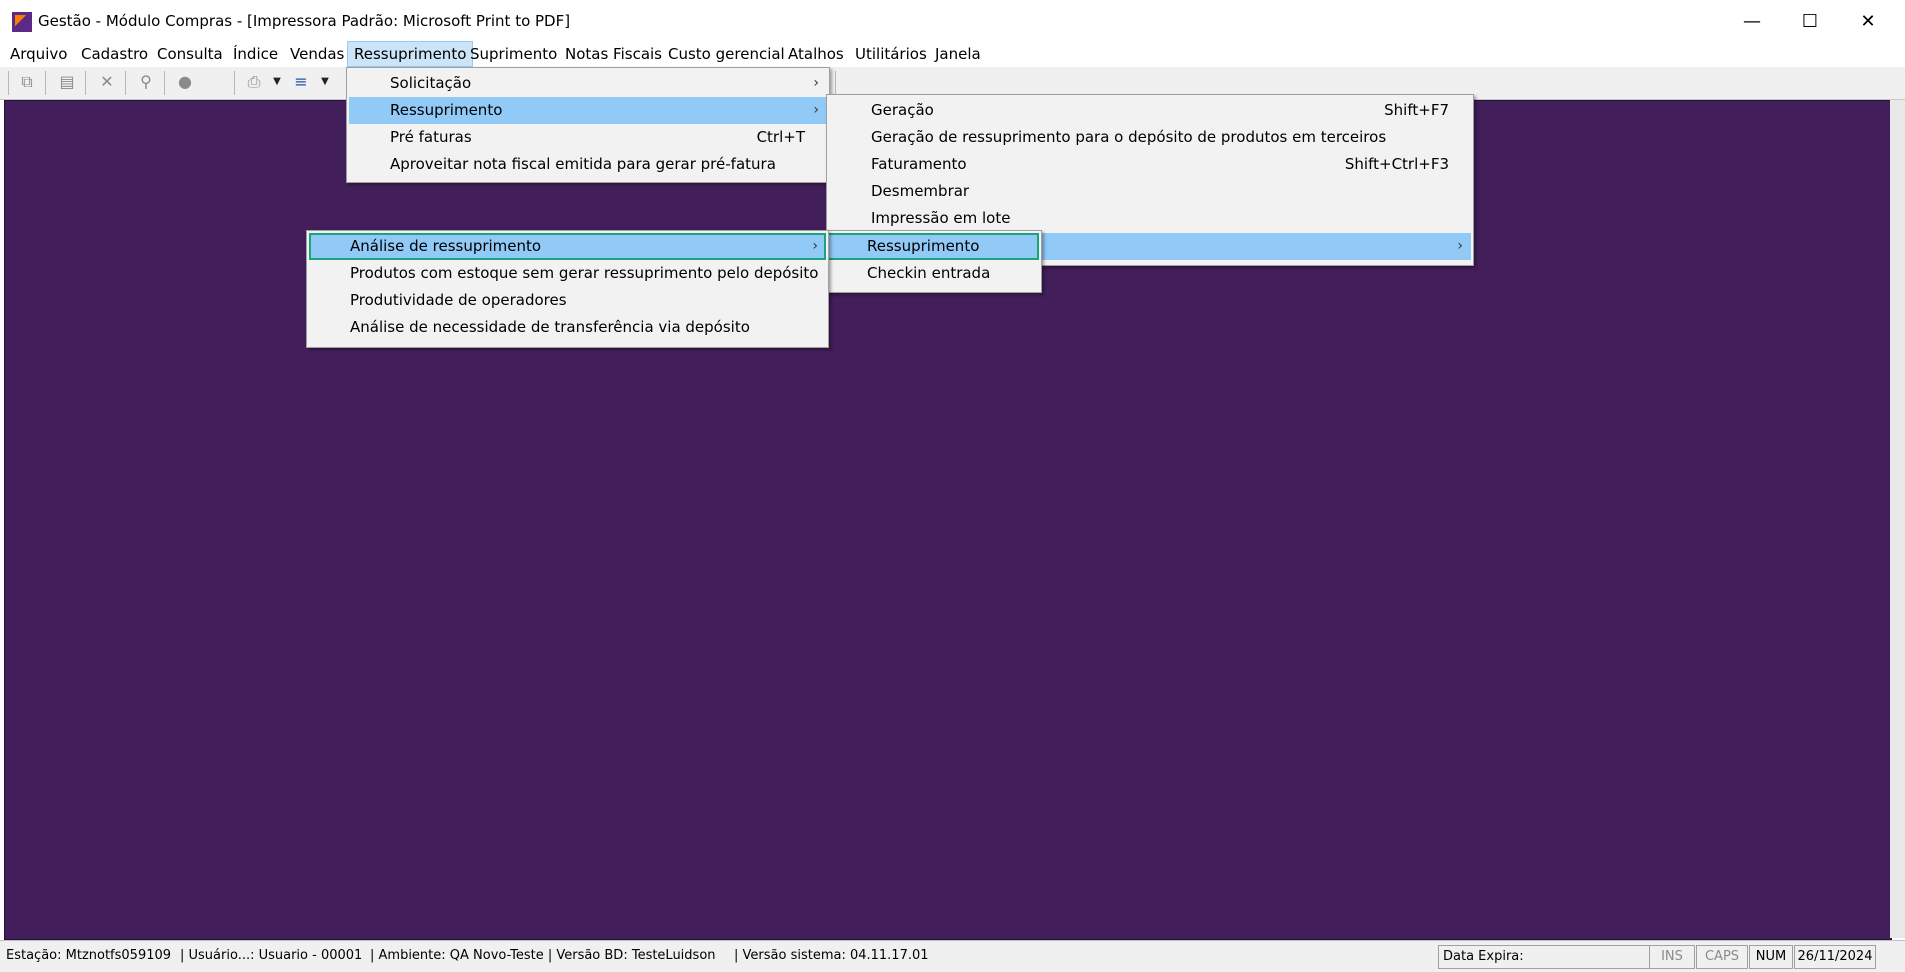  What do you see at coordinates (726, 54) in the screenshot?
I see `menu-custo-gerencial: Custo gerencial` at bounding box center [726, 54].